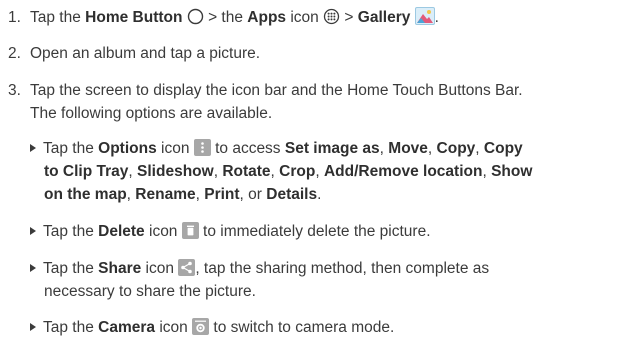 The width and height of the screenshot is (627, 342). What do you see at coordinates (58, 17) in the screenshot?
I see `step-text: Tap the` at bounding box center [58, 17].